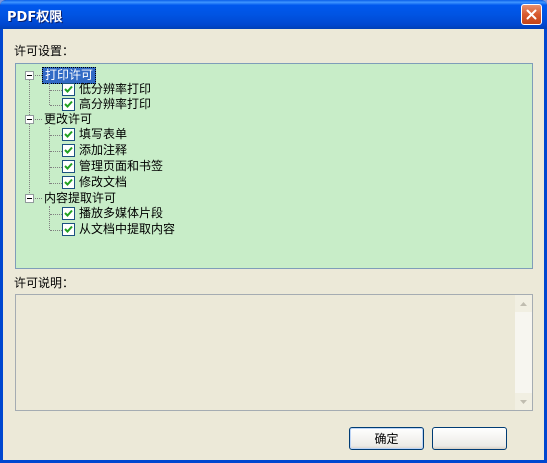  Describe the element at coordinates (115, 89) in the screenshot. I see `tree-item-low-res-print: 低分辨率打印` at that location.